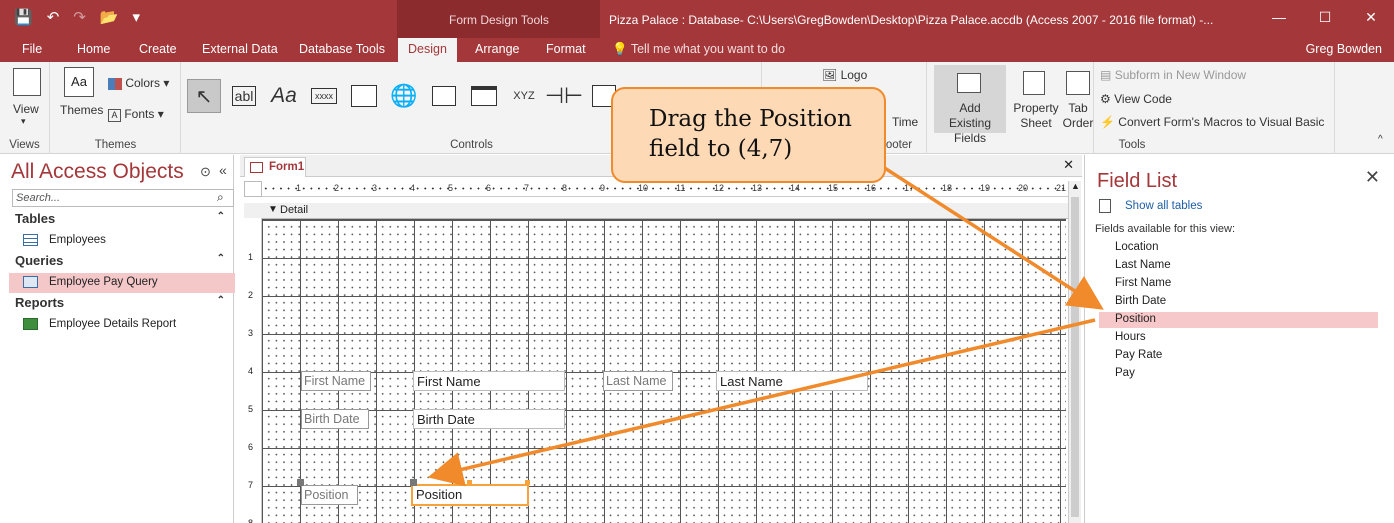  What do you see at coordinates (721, 149) in the screenshot?
I see `callout-line-2: field to (4,7)` at bounding box center [721, 149].